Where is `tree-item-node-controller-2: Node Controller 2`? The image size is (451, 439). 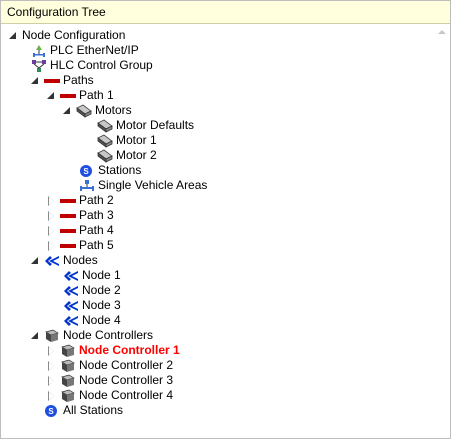 tree-item-node-controller-2: Node Controller 2 is located at coordinates (110, 365).